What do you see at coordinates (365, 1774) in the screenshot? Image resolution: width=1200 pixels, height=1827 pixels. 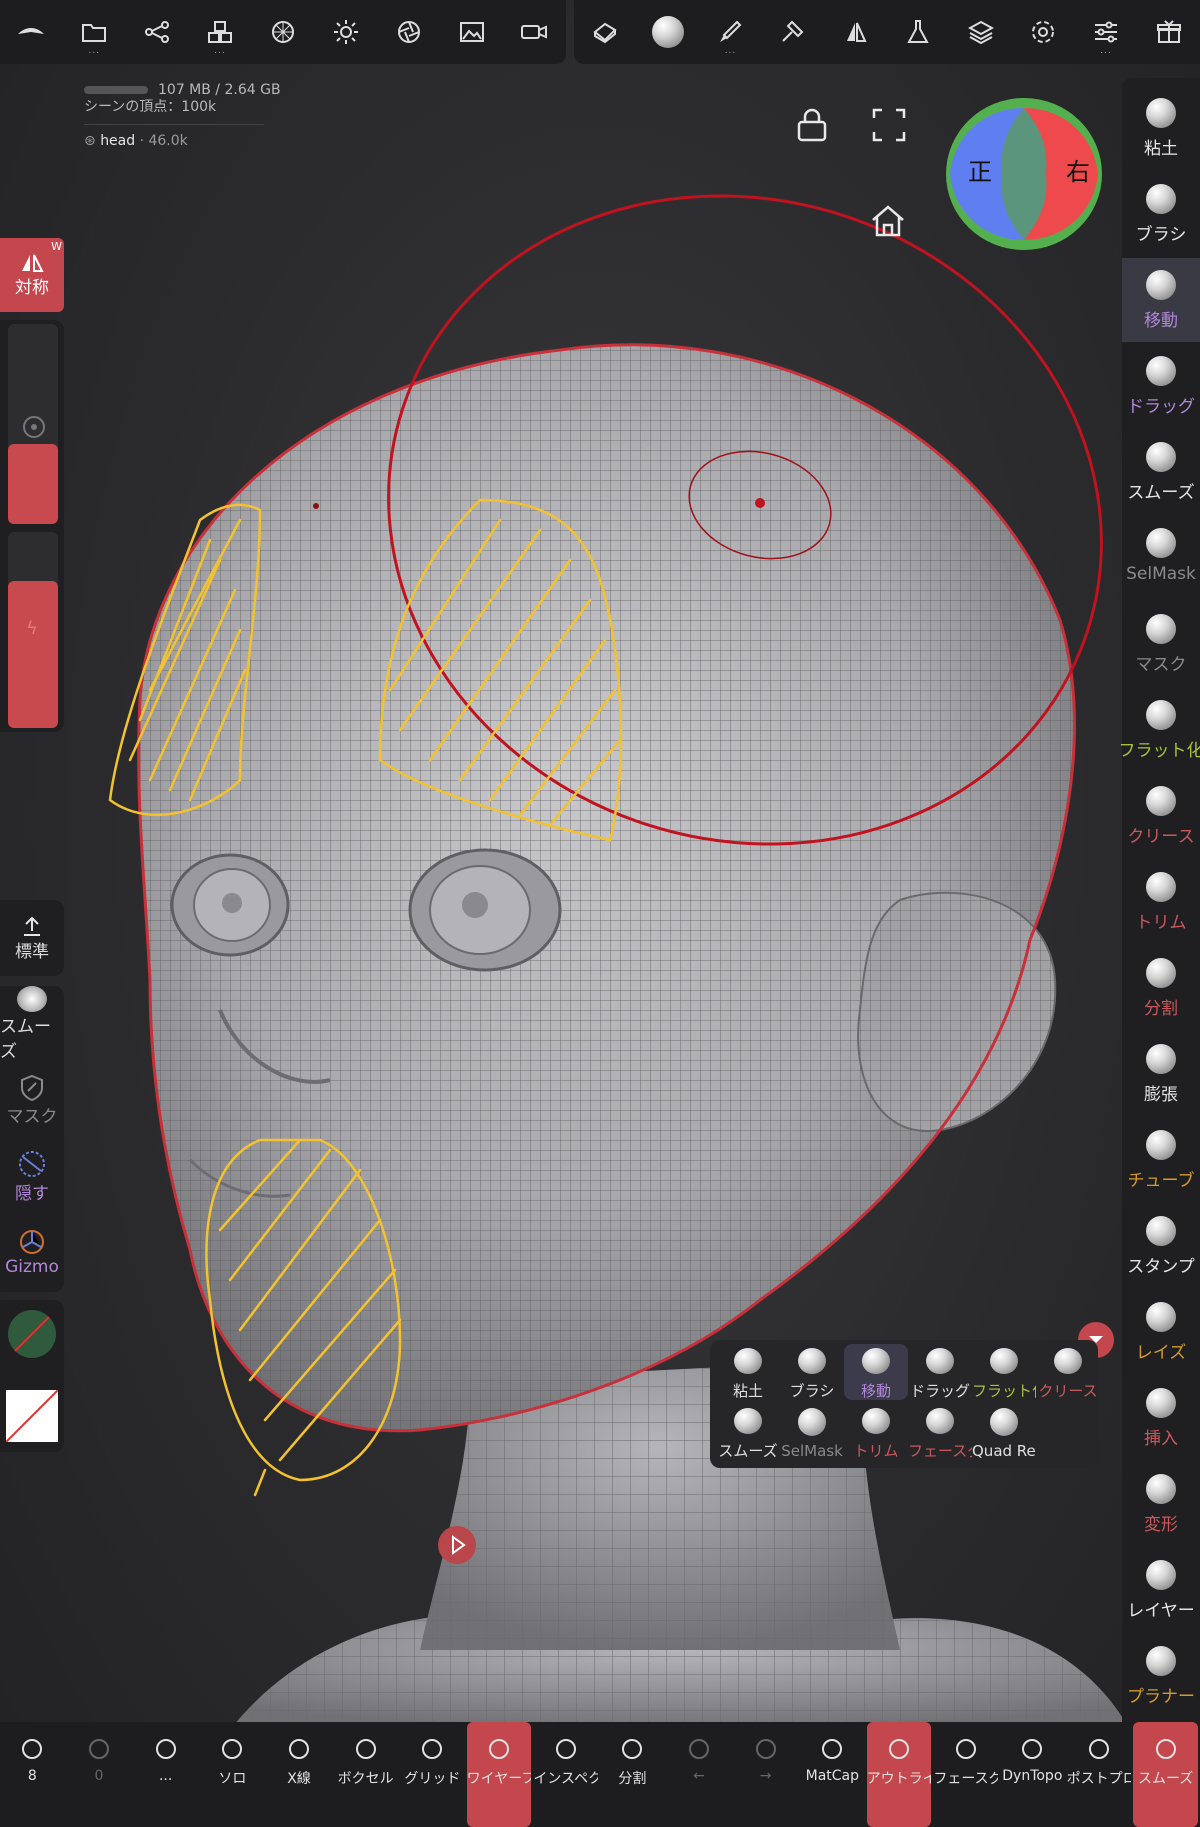 I see `voxel-button: ボクセル` at bounding box center [365, 1774].